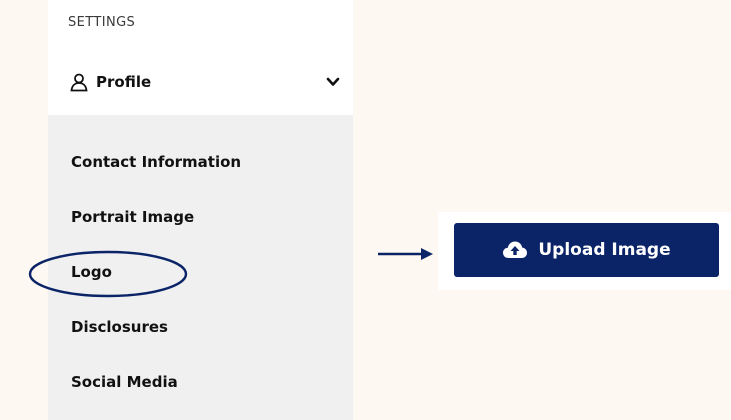 The height and width of the screenshot is (420, 731). I want to click on profile-label: Profile, so click(124, 82).